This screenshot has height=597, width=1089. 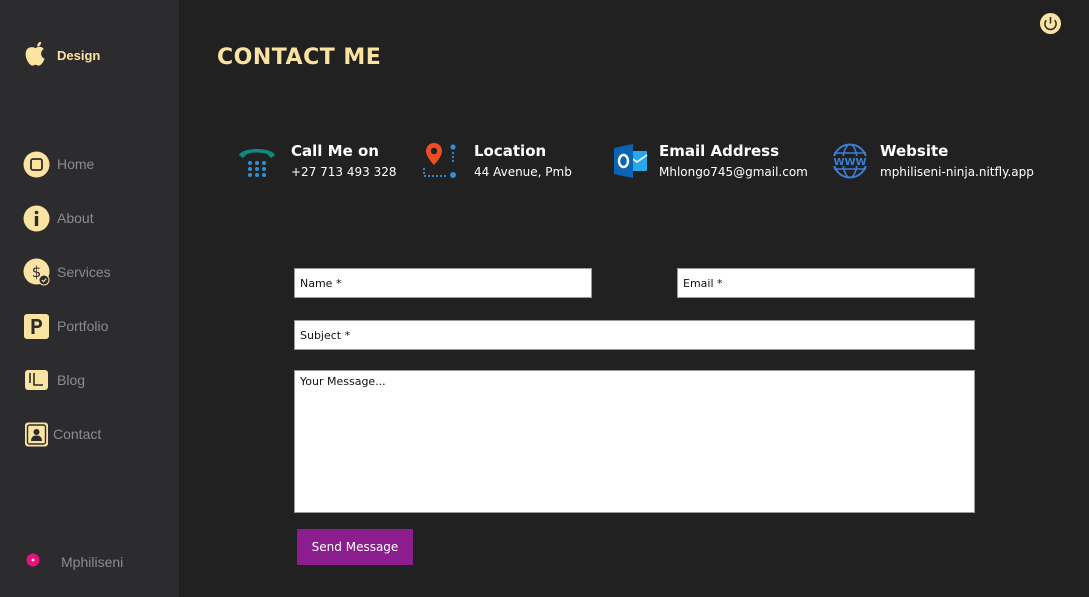 I want to click on send-message-button: Send Message, so click(x=355, y=547).